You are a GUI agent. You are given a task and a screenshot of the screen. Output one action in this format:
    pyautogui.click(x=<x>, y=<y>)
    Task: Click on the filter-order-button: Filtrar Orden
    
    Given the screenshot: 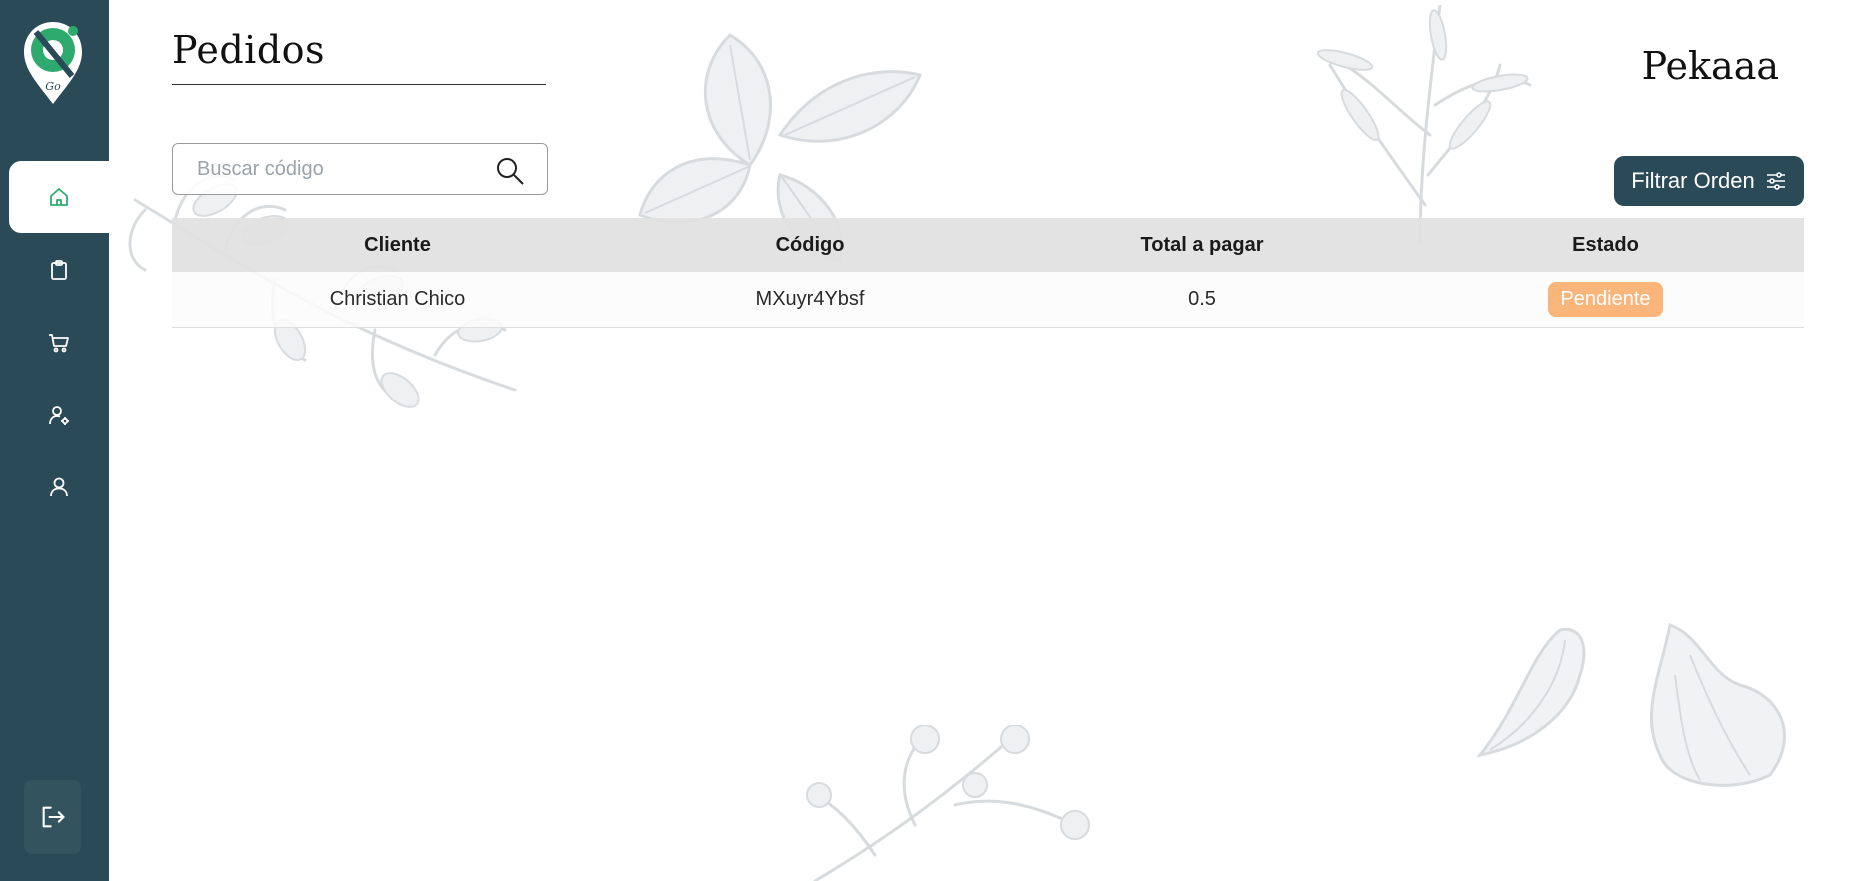 What is the action you would take?
    pyautogui.click(x=1709, y=181)
    